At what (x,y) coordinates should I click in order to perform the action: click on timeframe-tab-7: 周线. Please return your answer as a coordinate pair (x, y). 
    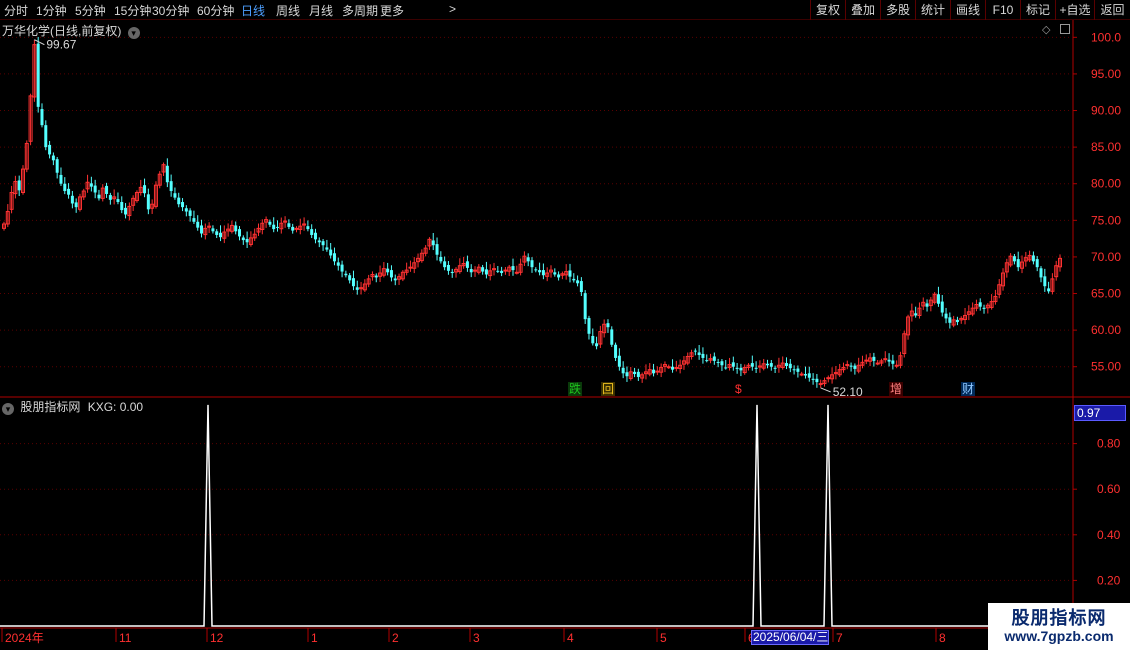
    Looking at the image, I should click on (288, 10).